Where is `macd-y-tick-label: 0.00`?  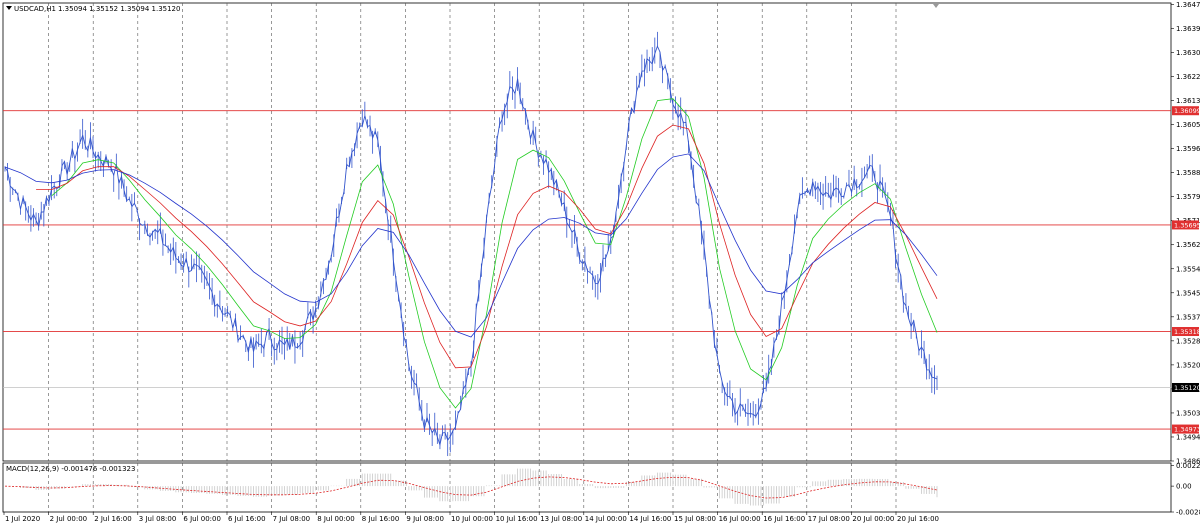
macd-y-tick-label: 0.00 is located at coordinates (1184, 487).